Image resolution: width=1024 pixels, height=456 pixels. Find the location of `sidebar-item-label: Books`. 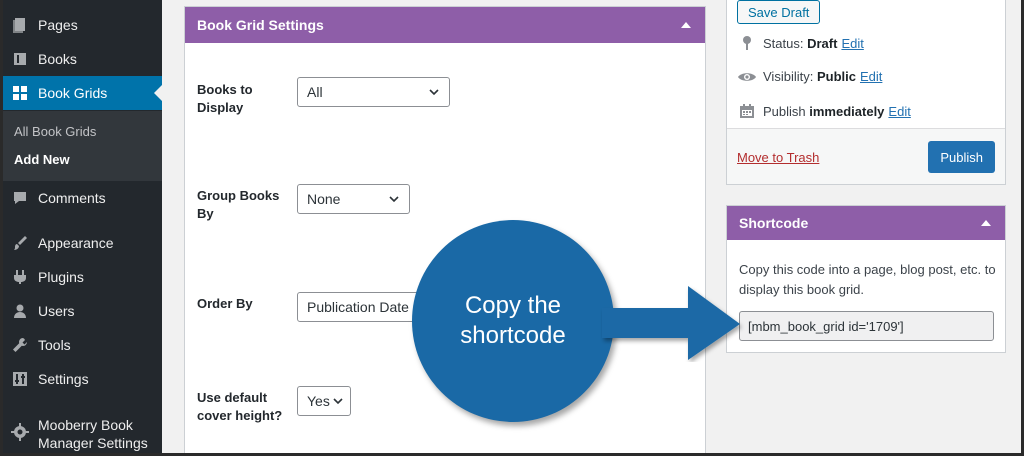

sidebar-item-label: Books is located at coordinates (57, 59).